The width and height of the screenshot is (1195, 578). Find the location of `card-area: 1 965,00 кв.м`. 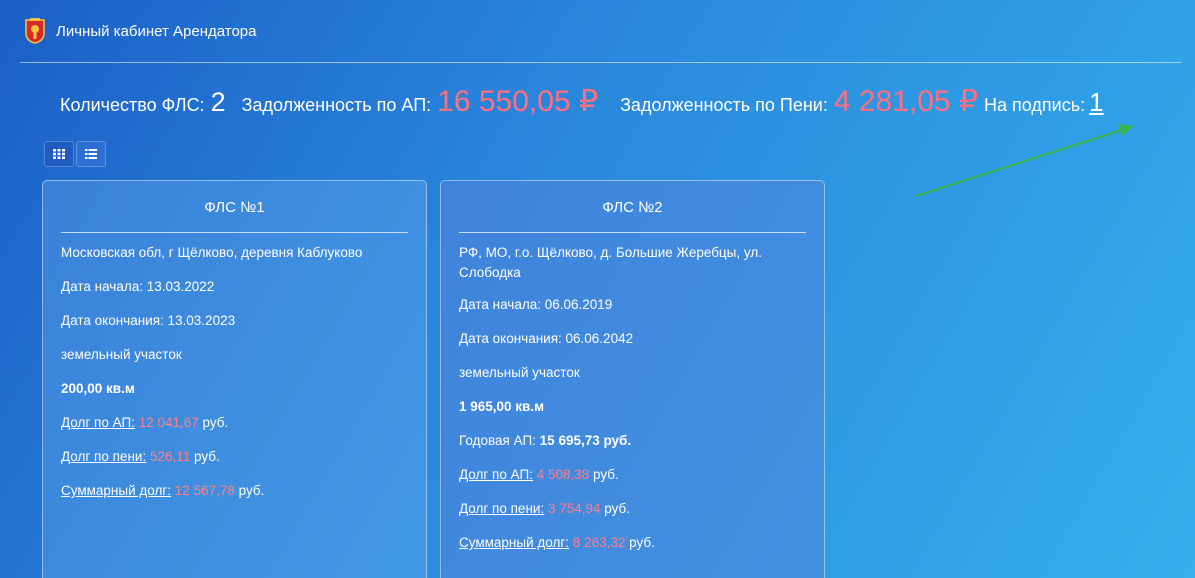

card-area: 1 965,00 кв.м is located at coordinates (502, 406).